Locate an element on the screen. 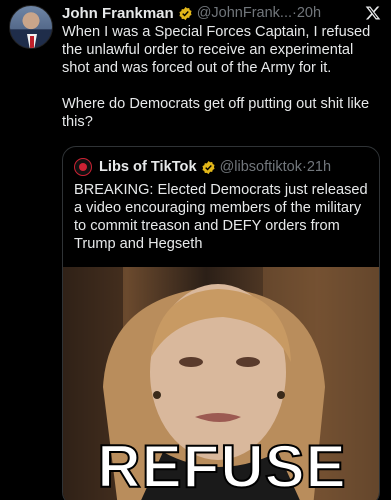 This screenshot has width=391, height=500. video-caption: REFUSE is located at coordinates (221, 466).